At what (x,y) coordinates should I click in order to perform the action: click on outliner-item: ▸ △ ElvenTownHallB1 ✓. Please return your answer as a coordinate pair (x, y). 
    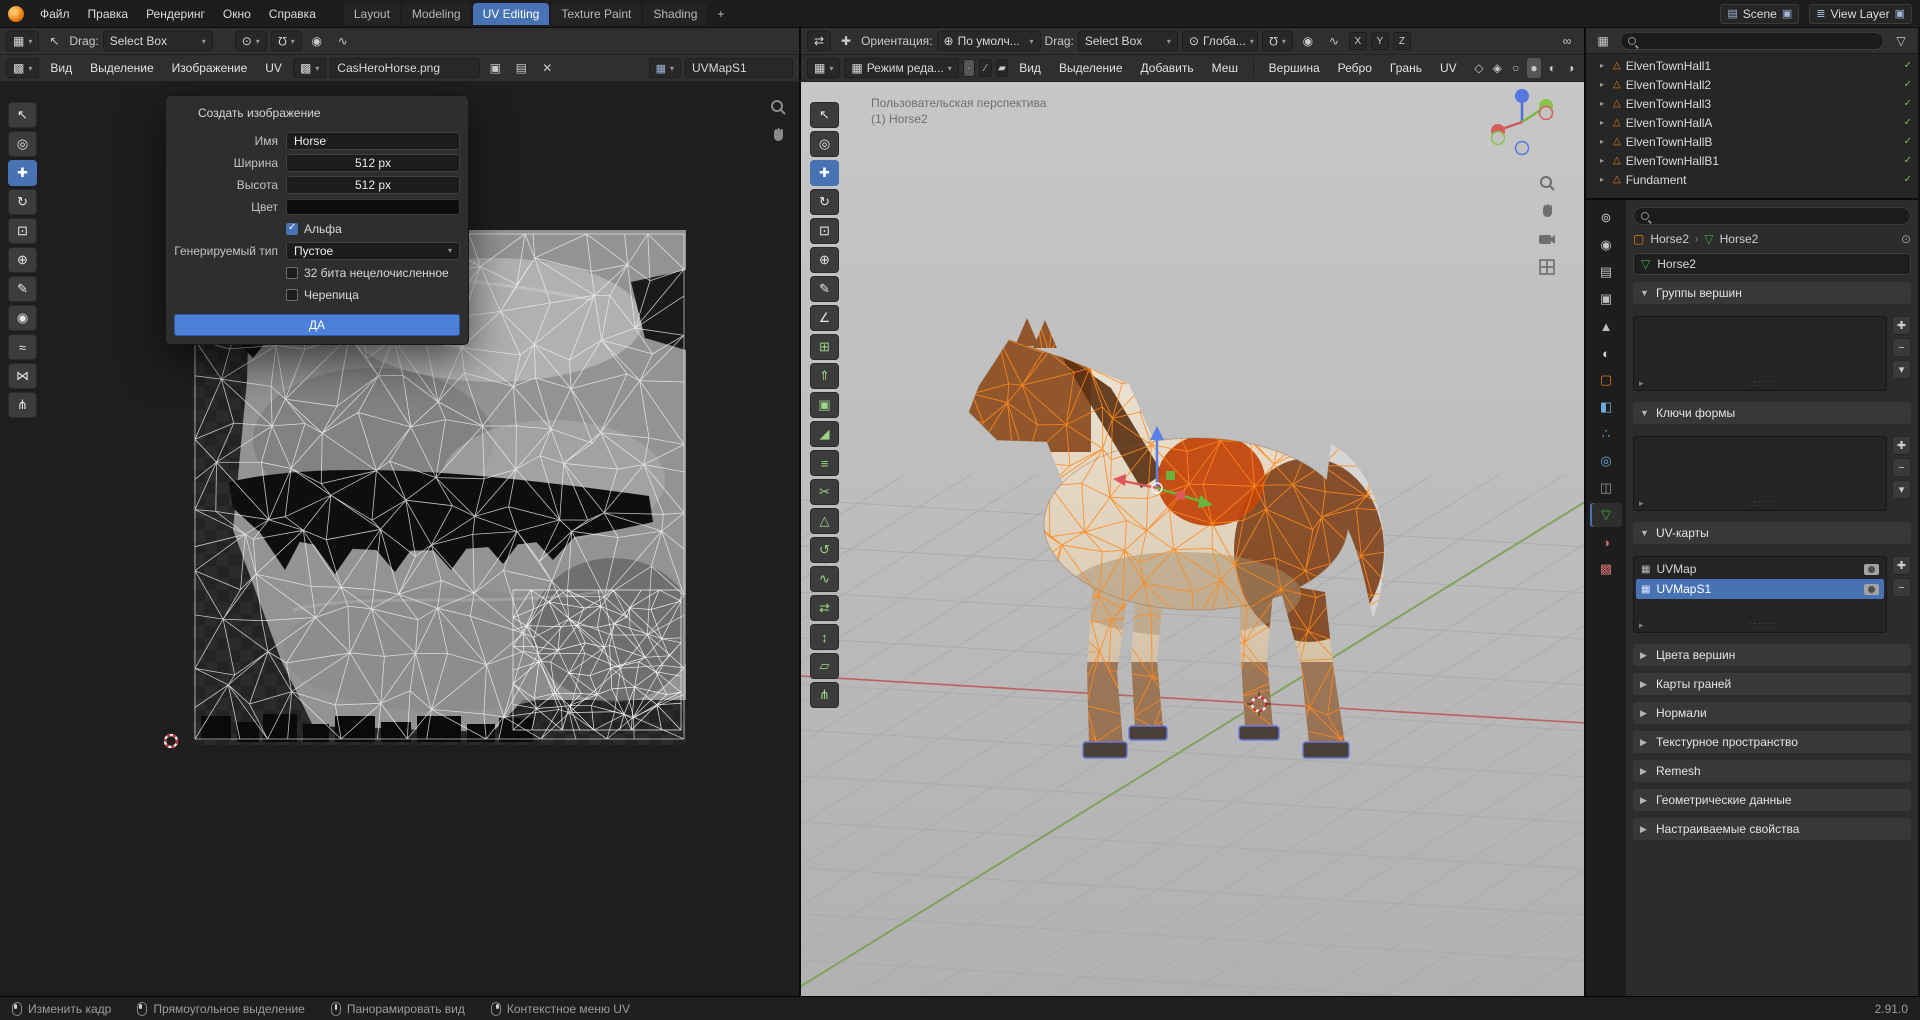
    Looking at the image, I should click on (1752, 160).